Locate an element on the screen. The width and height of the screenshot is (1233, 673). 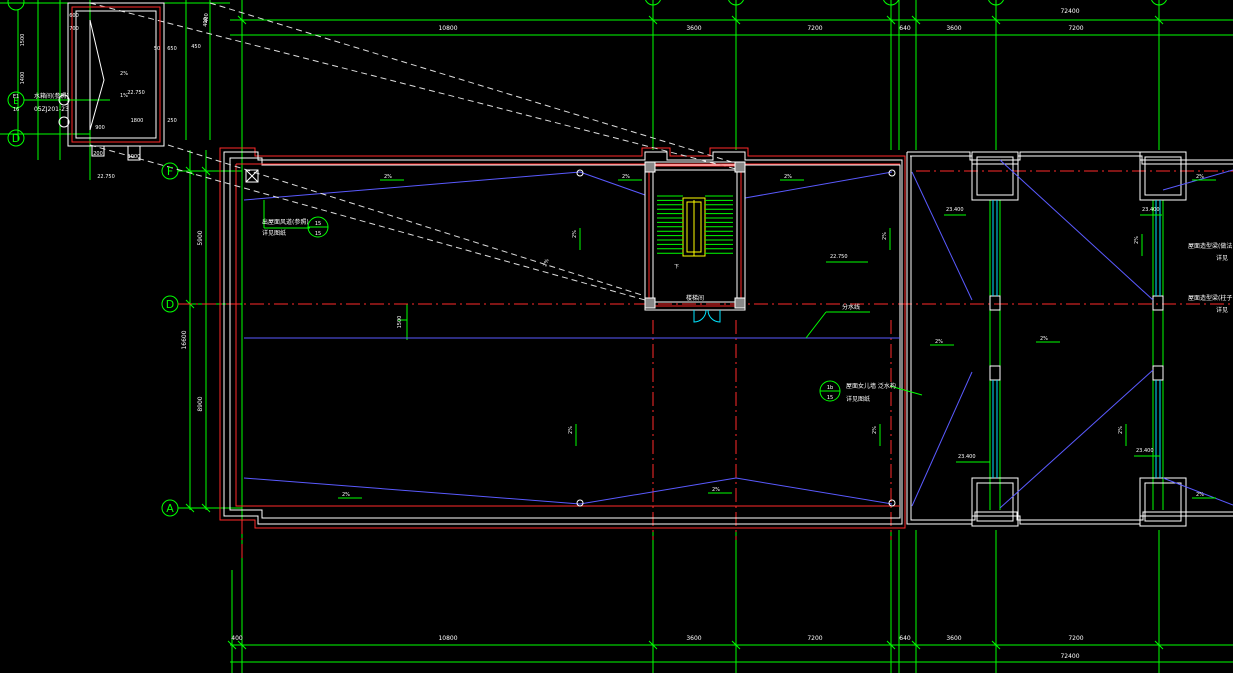
bottom-dim-5: 3600 is located at coordinates (953, 638).